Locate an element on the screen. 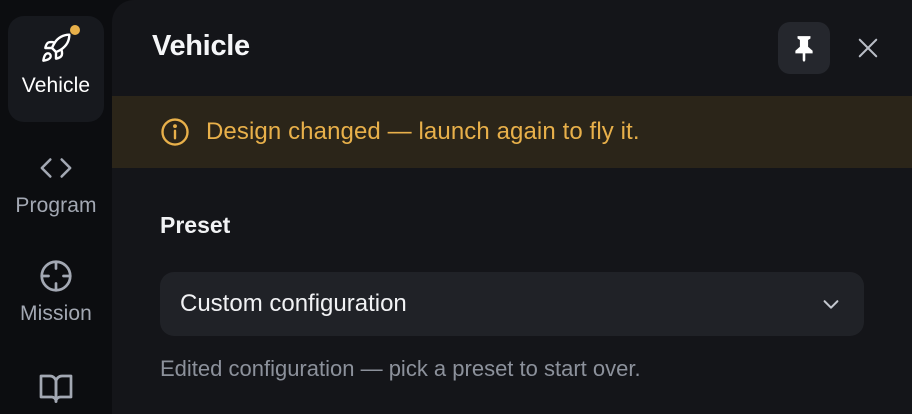 The width and height of the screenshot is (912, 414). rail-item-program: Program is located at coordinates (56, 183).